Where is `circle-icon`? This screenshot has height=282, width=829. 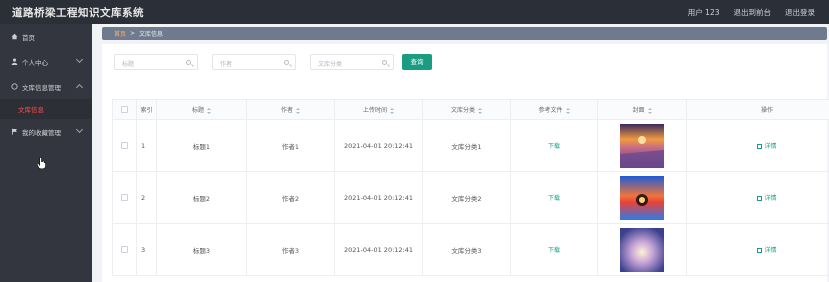 circle-icon is located at coordinates (14, 86).